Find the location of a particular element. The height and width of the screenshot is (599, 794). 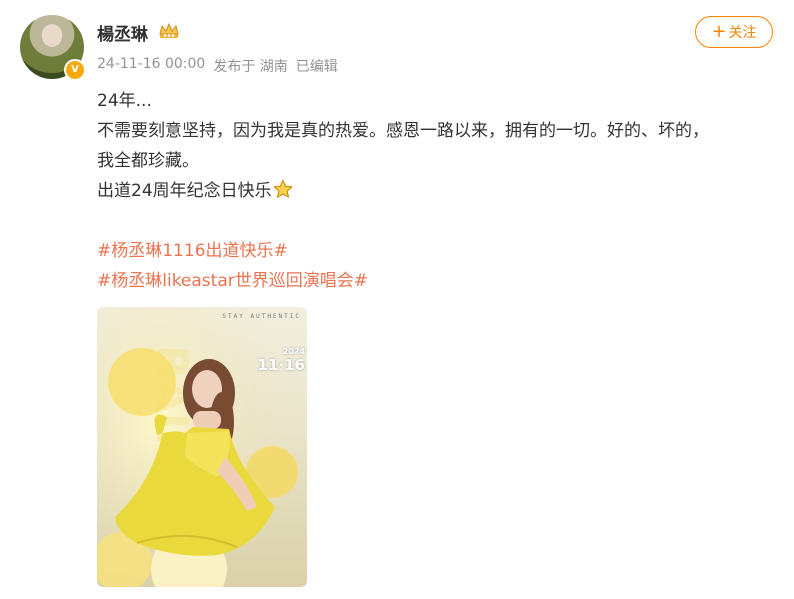

plus-icon: + is located at coordinates (719, 31).